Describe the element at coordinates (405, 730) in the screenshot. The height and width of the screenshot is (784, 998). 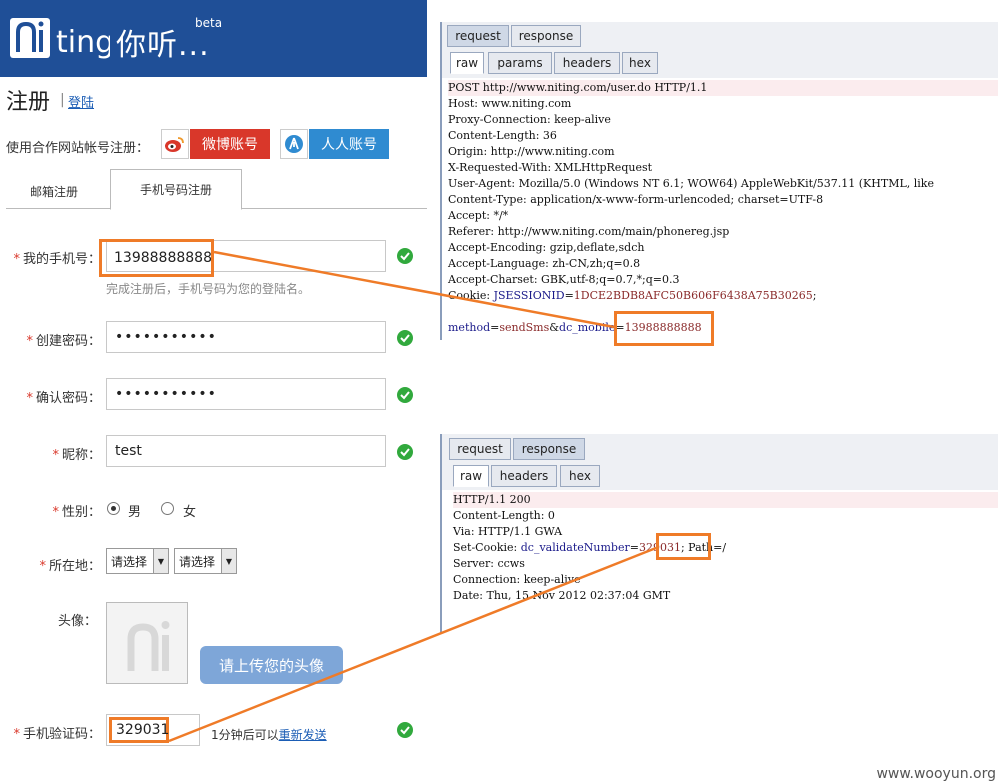
I see `sms-code-valid-check-icon` at that location.